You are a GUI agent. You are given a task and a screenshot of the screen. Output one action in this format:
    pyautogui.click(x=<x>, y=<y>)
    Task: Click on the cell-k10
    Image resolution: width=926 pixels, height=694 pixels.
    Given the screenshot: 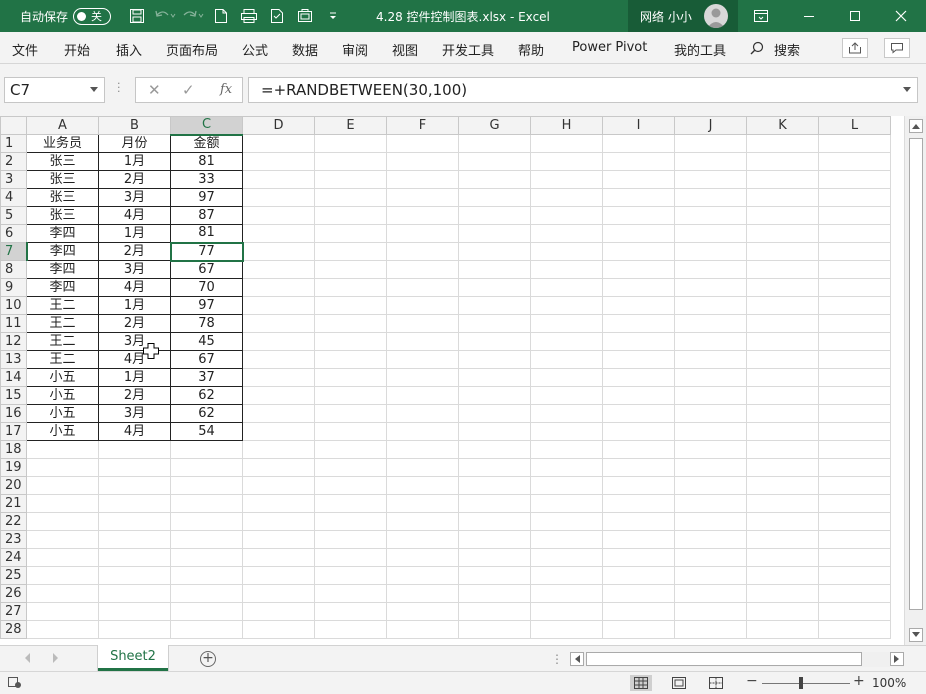 What is the action you would take?
    pyautogui.click(x=782, y=305)
    